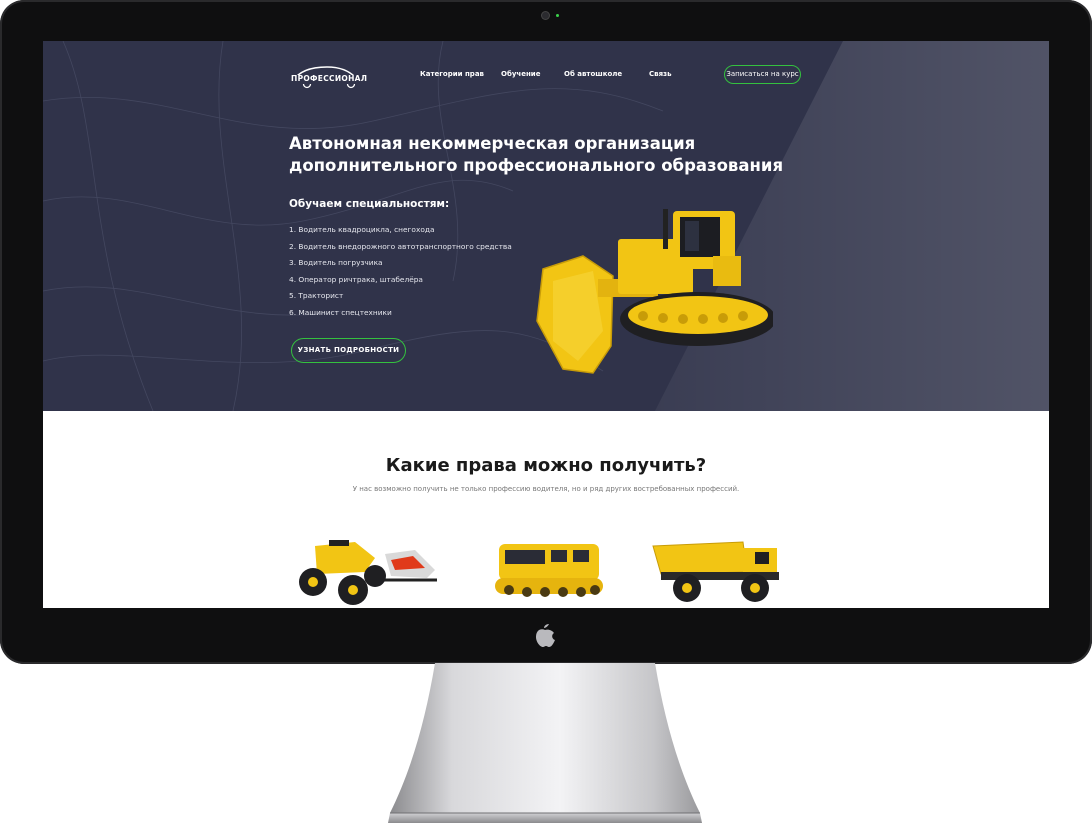  I want to click on nav-item-contact: Связь, so click(660, 74).